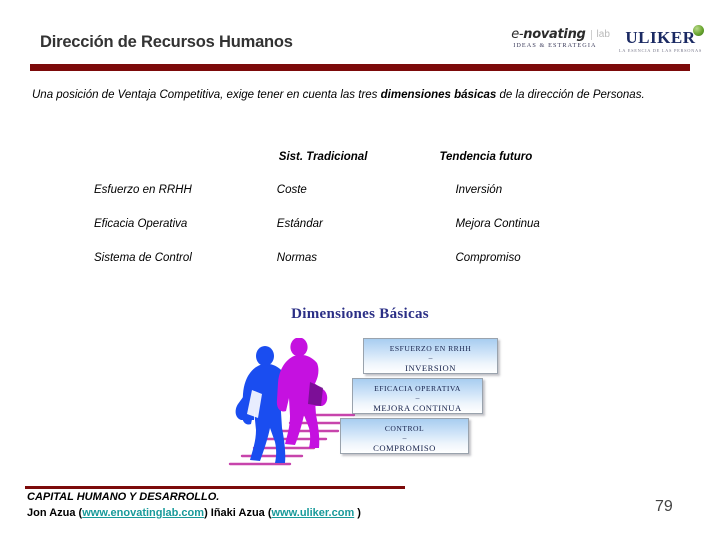  What do you see at coordinates (292, 402) in the screenshot?
I see `climbing-people-illustration` at bounding box center [292, 402].